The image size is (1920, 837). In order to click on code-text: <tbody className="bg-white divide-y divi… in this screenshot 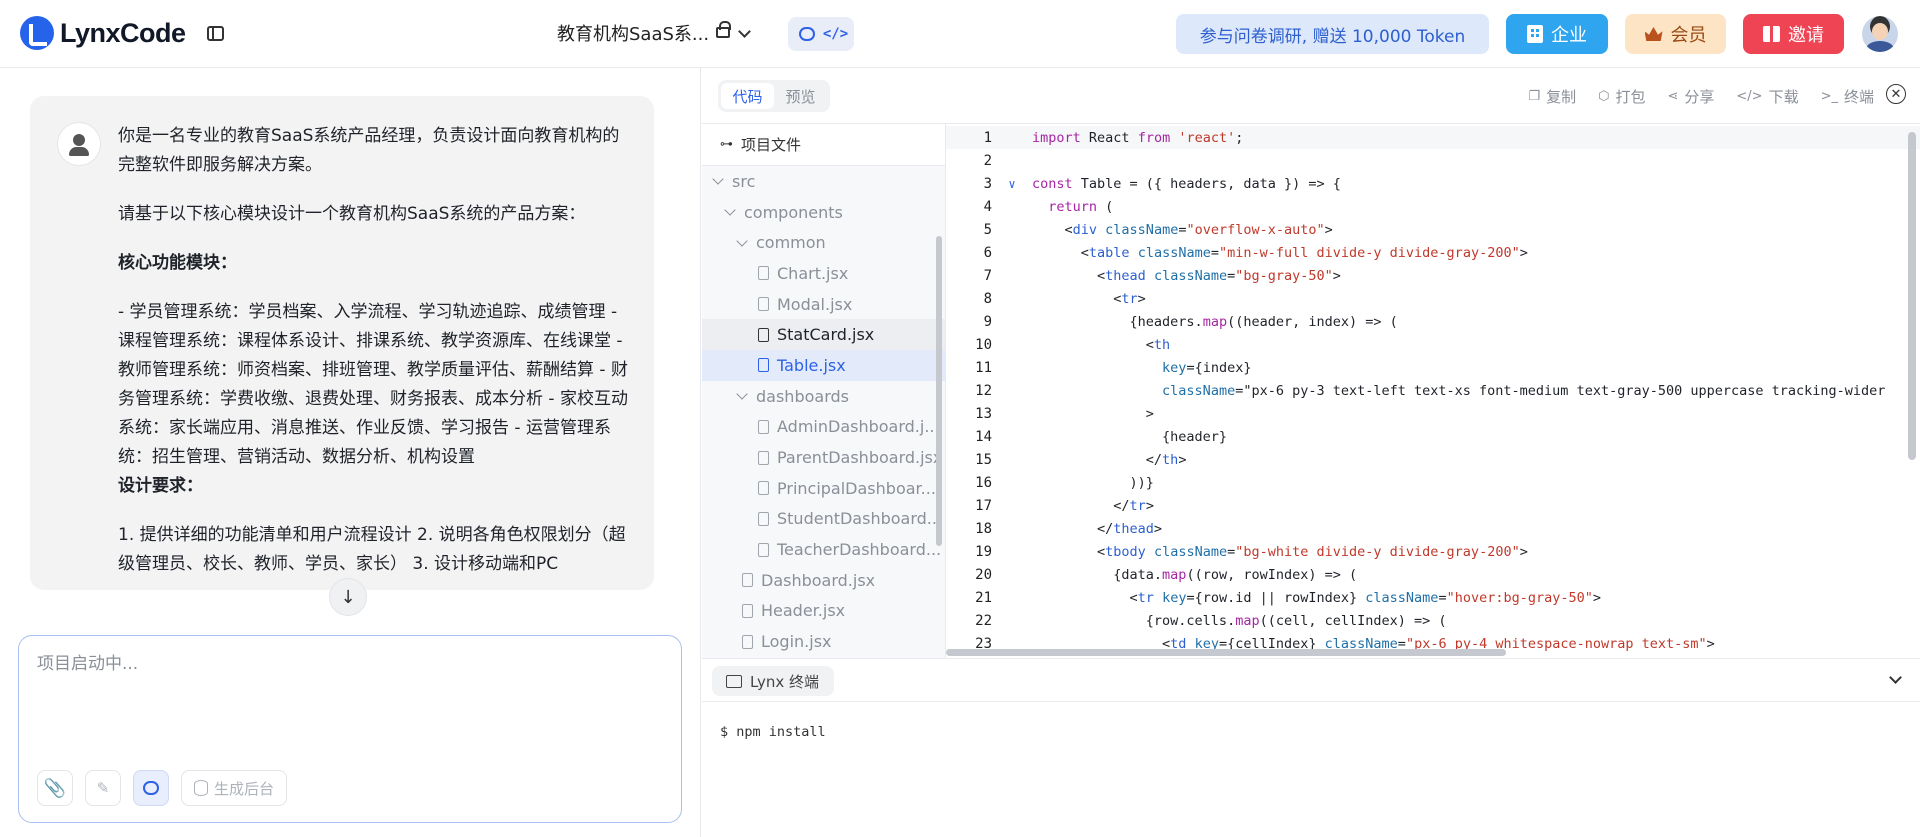, I will do `click(1280, 551)`.